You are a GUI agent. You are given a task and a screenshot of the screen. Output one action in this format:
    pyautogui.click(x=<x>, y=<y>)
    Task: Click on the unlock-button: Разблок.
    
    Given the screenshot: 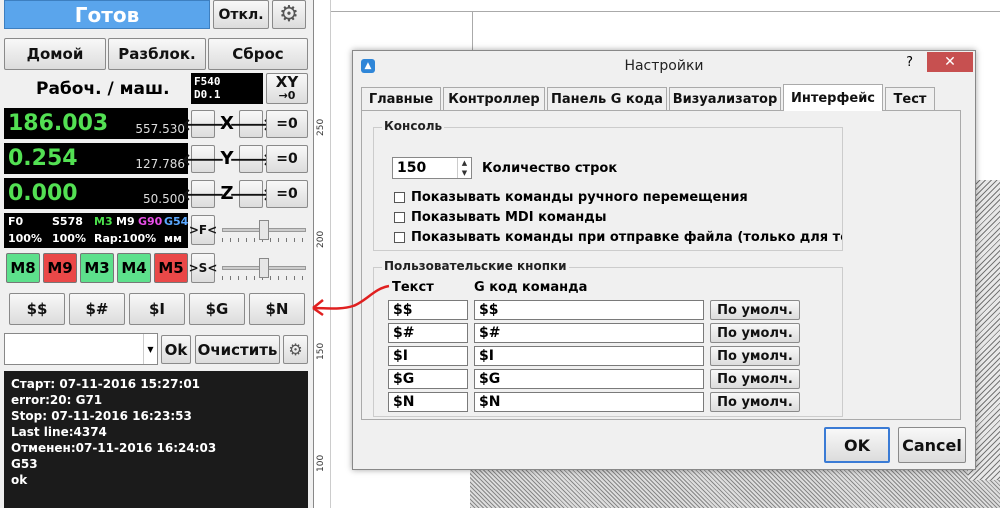 What is the action you would take?
    pyautogui.click(x=157, y=54)
    